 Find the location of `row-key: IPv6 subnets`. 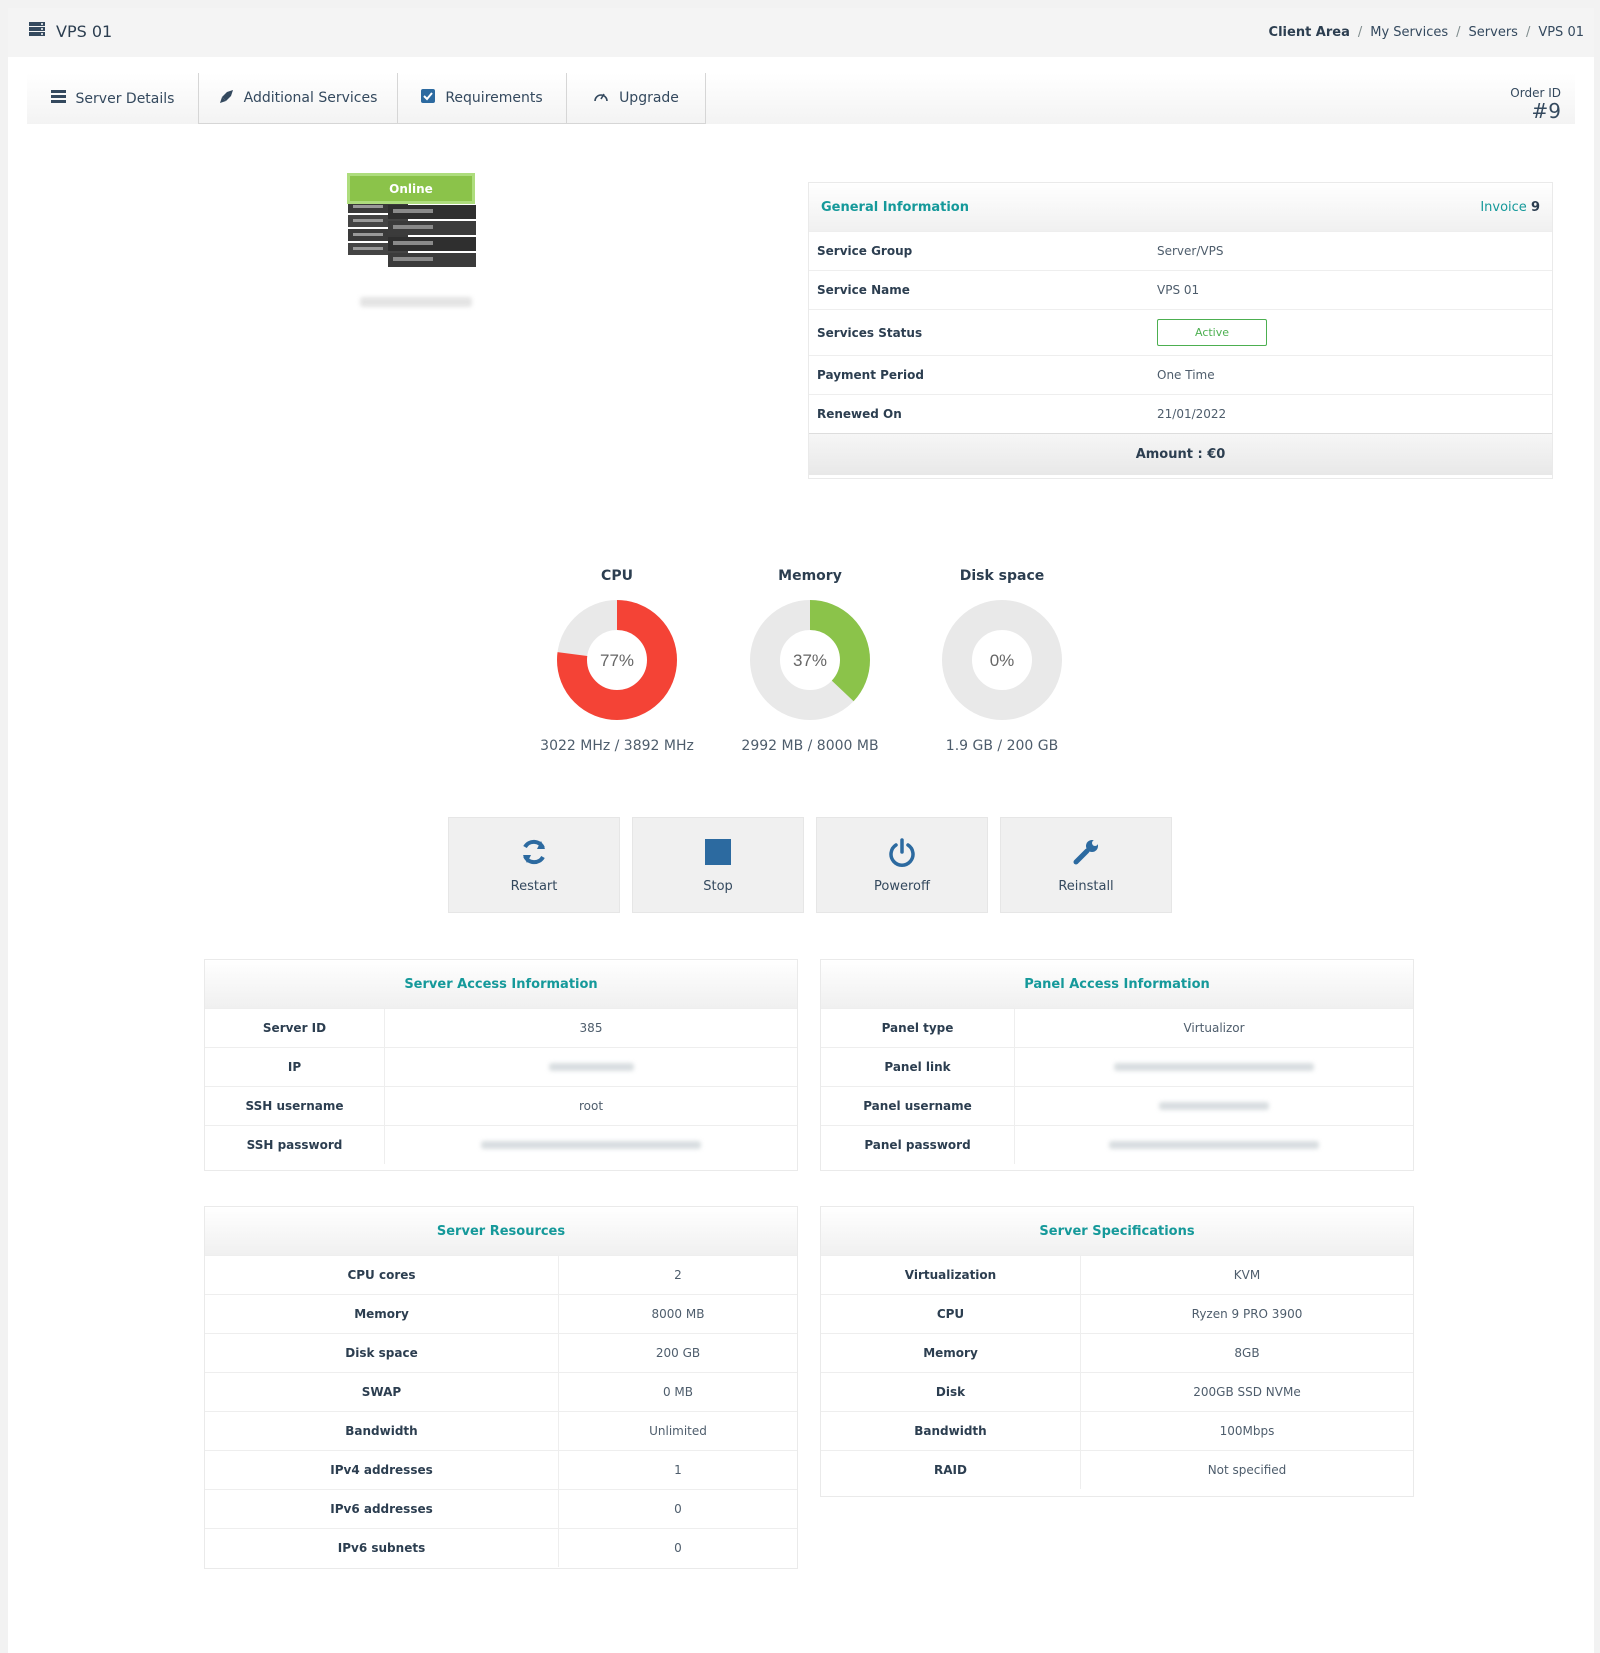

row-key: IPv6 subnets is located at coordinates (382, 1548).